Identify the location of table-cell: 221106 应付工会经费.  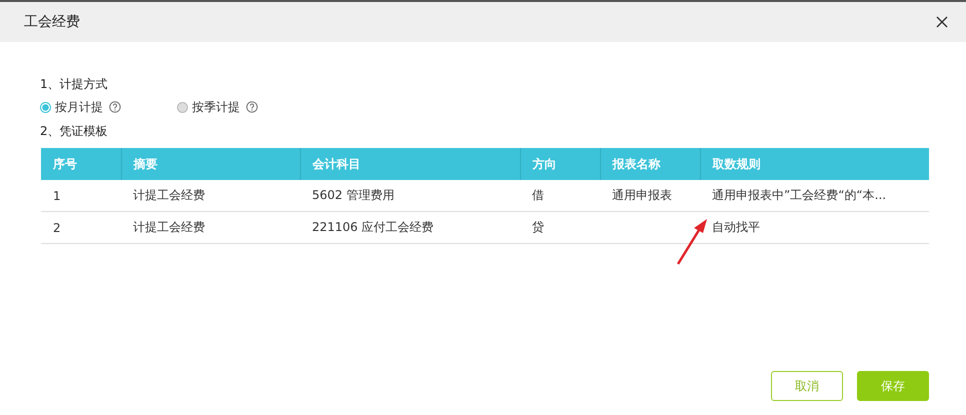
(373, 227).